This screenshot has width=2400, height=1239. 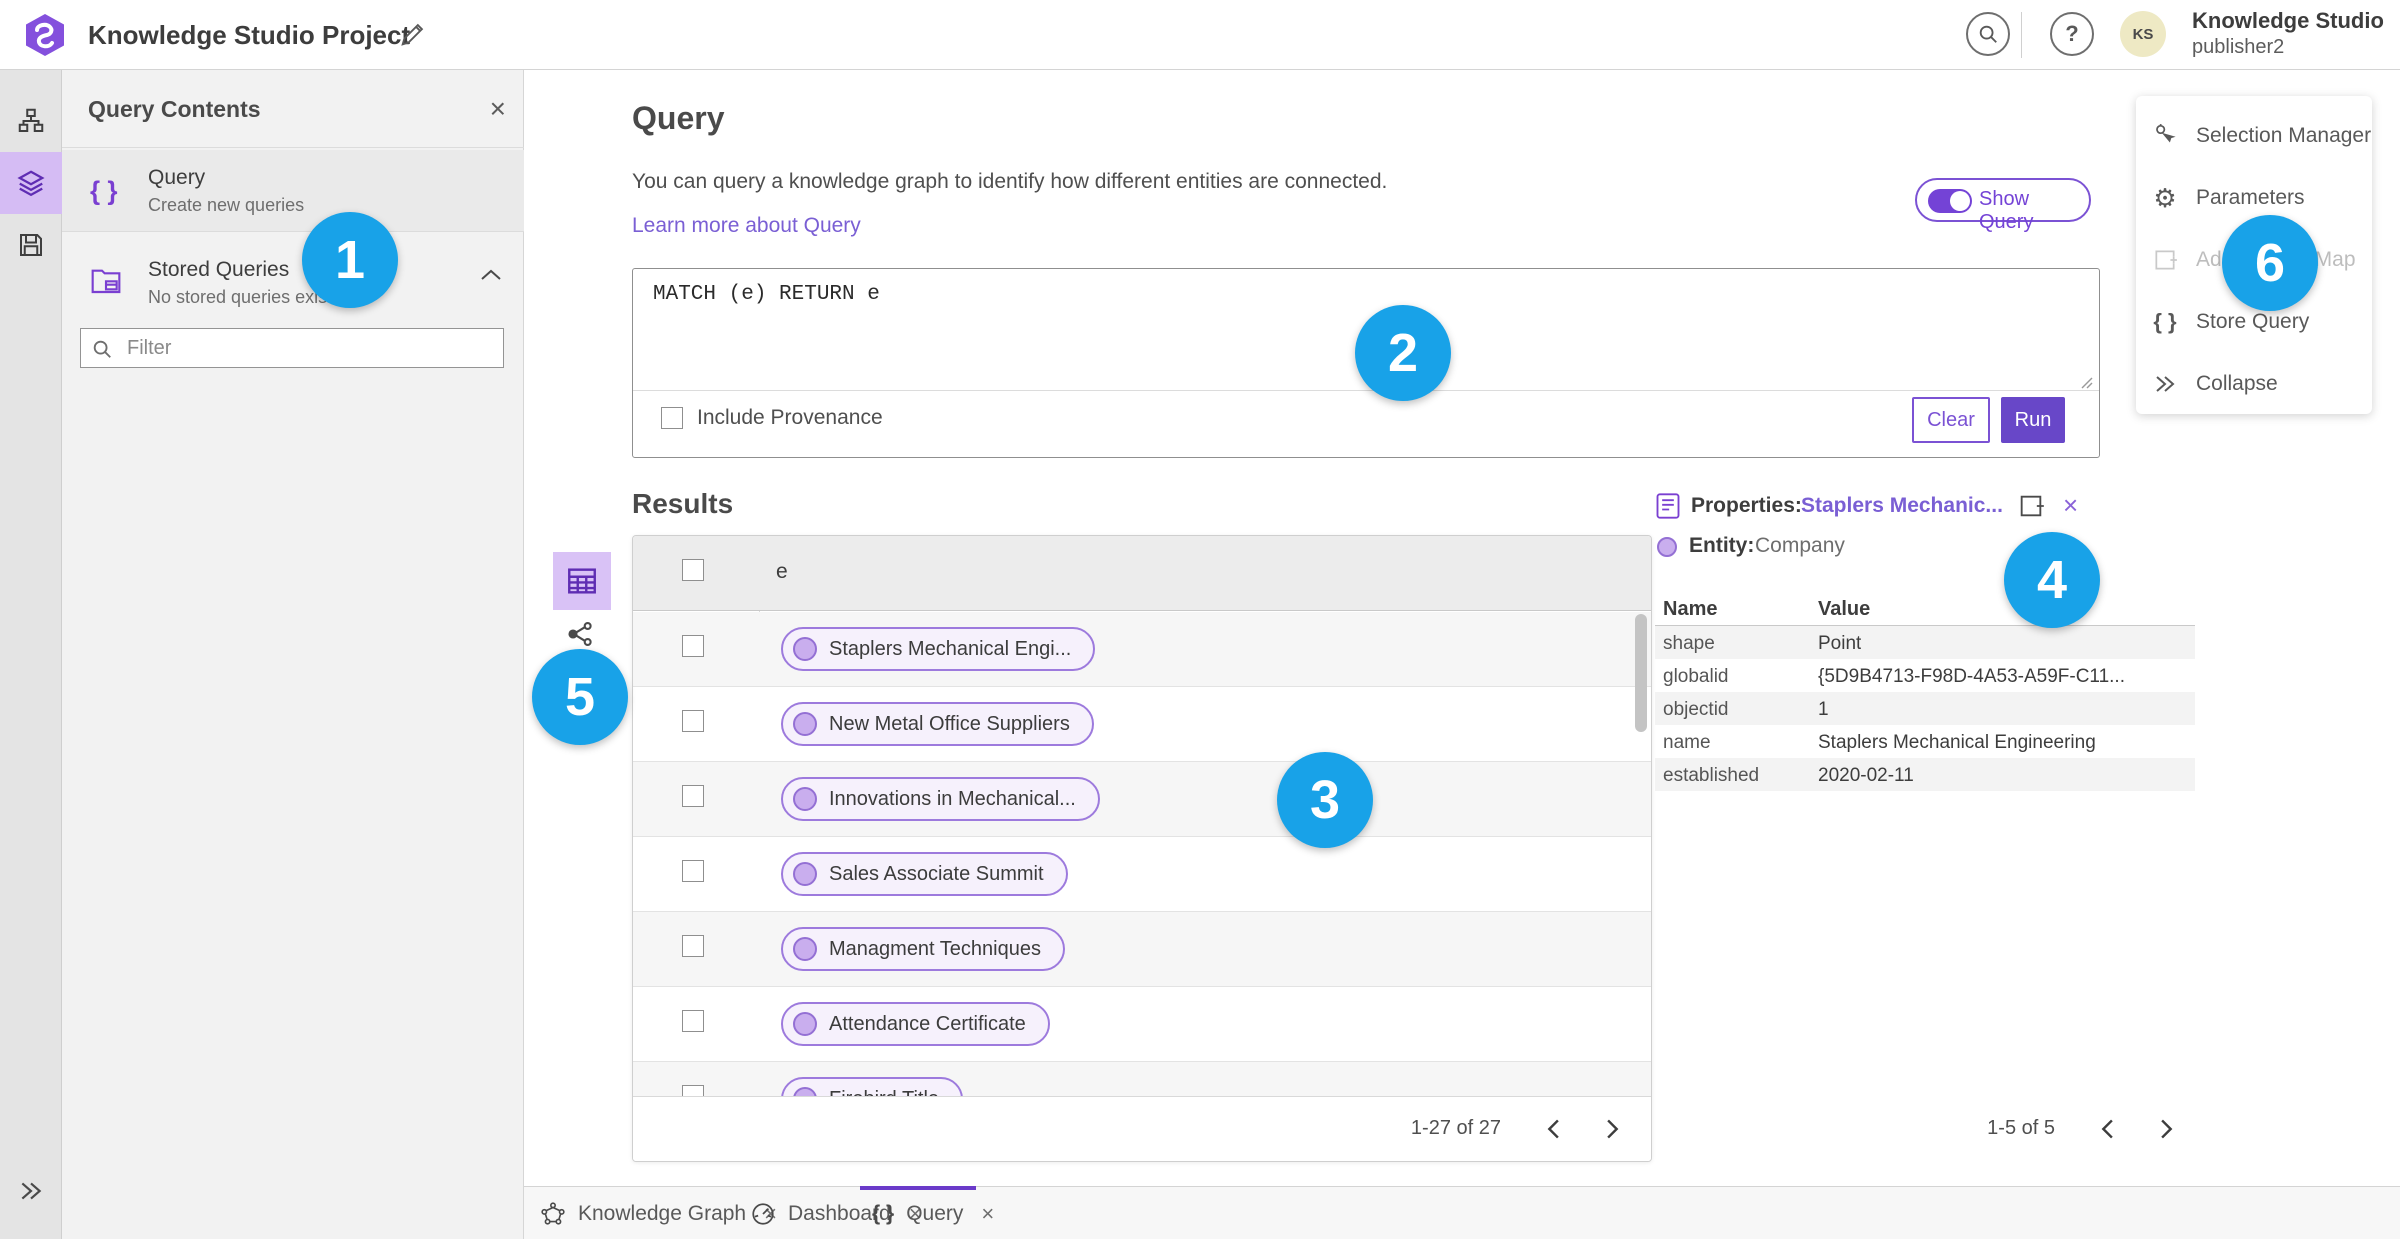 What do you see at coordinates (662, 1213) in the screenshot?
I see `tab-label: Knowledge Graph` at bounding box center [662, 1213].